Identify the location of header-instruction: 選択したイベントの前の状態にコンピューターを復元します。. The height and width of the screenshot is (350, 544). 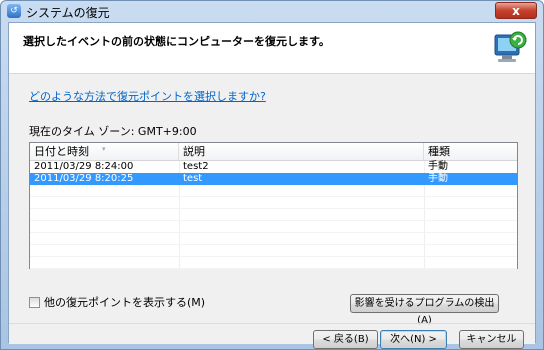
(176, 41).